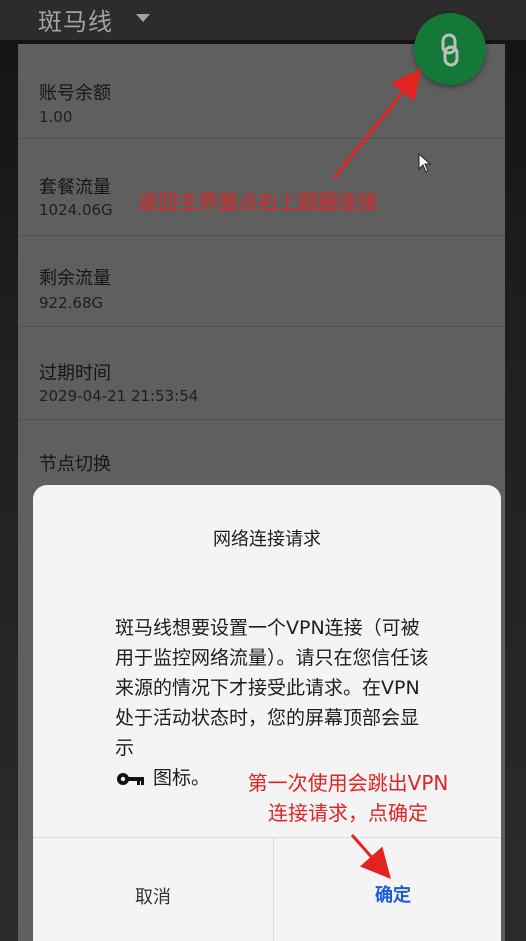 This screenshot has width=526, height=941. Describe the element at coordinates (370, 856) in the screenshot. I see `arrow-to-confirm` at that location.